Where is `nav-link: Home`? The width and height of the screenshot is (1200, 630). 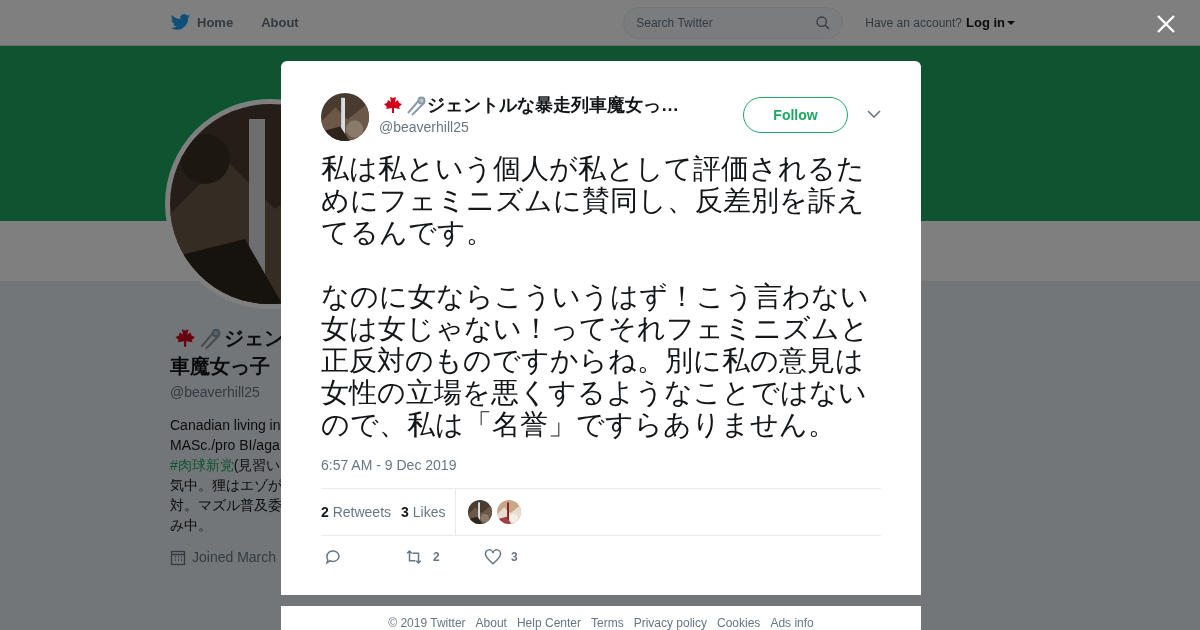 nav-link: Home is located at coordinates (202, 22).